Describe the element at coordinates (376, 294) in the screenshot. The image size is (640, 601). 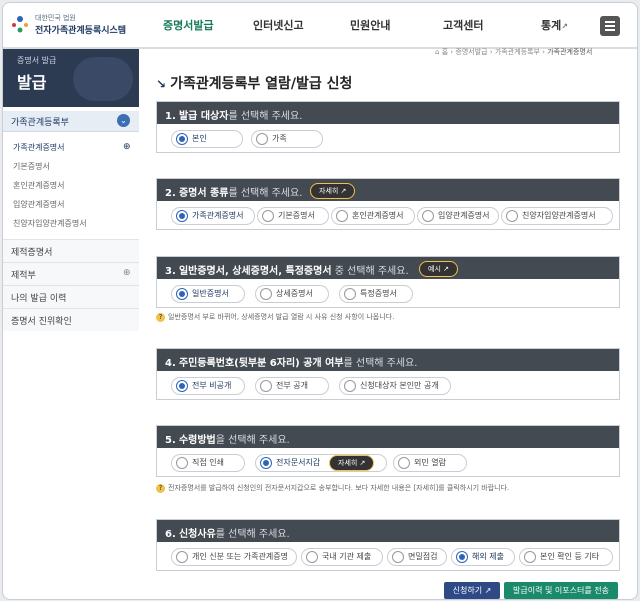
I see `radio-specific-cert: 특정증명서` at that location.